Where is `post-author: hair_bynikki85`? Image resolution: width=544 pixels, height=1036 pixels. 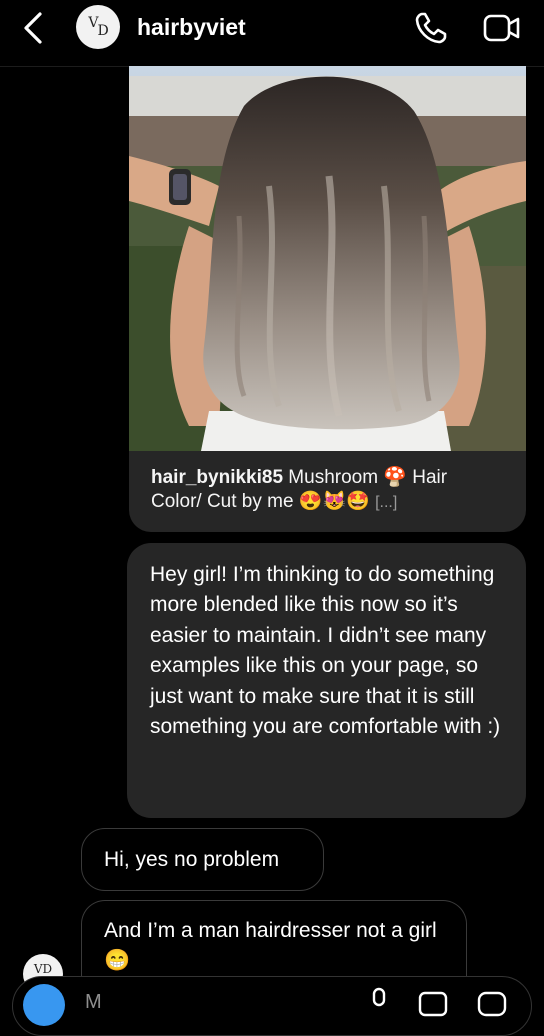
post-author: hair_bynikki85 is located at coordinates (217, 477).